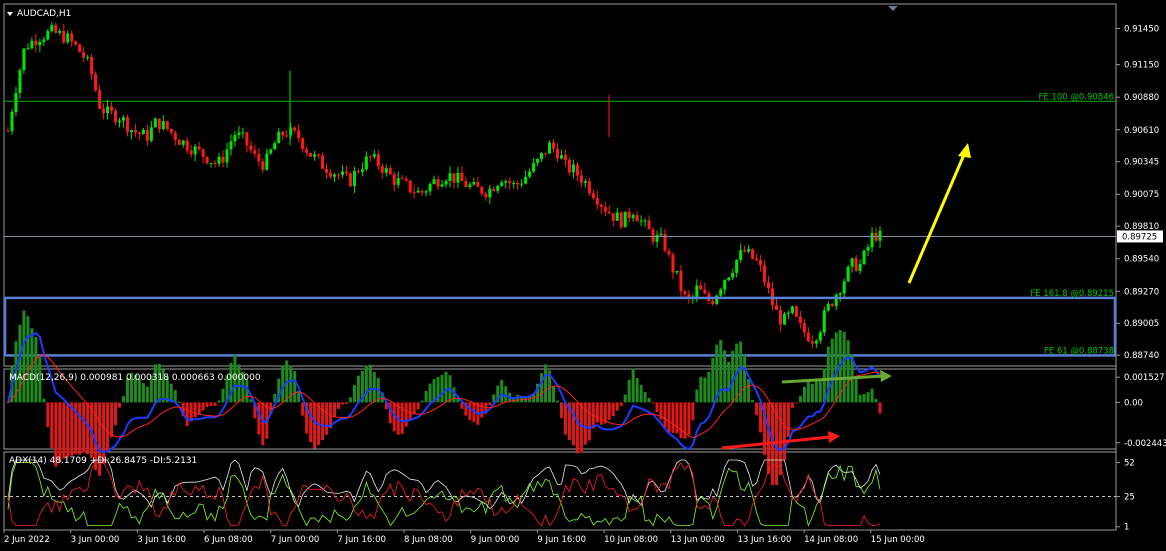  What do you see at coordinates (27, 540) in the screenshot?
I see `x-tick-label: 2 Jun 2022` at bounding box center [27, 540].